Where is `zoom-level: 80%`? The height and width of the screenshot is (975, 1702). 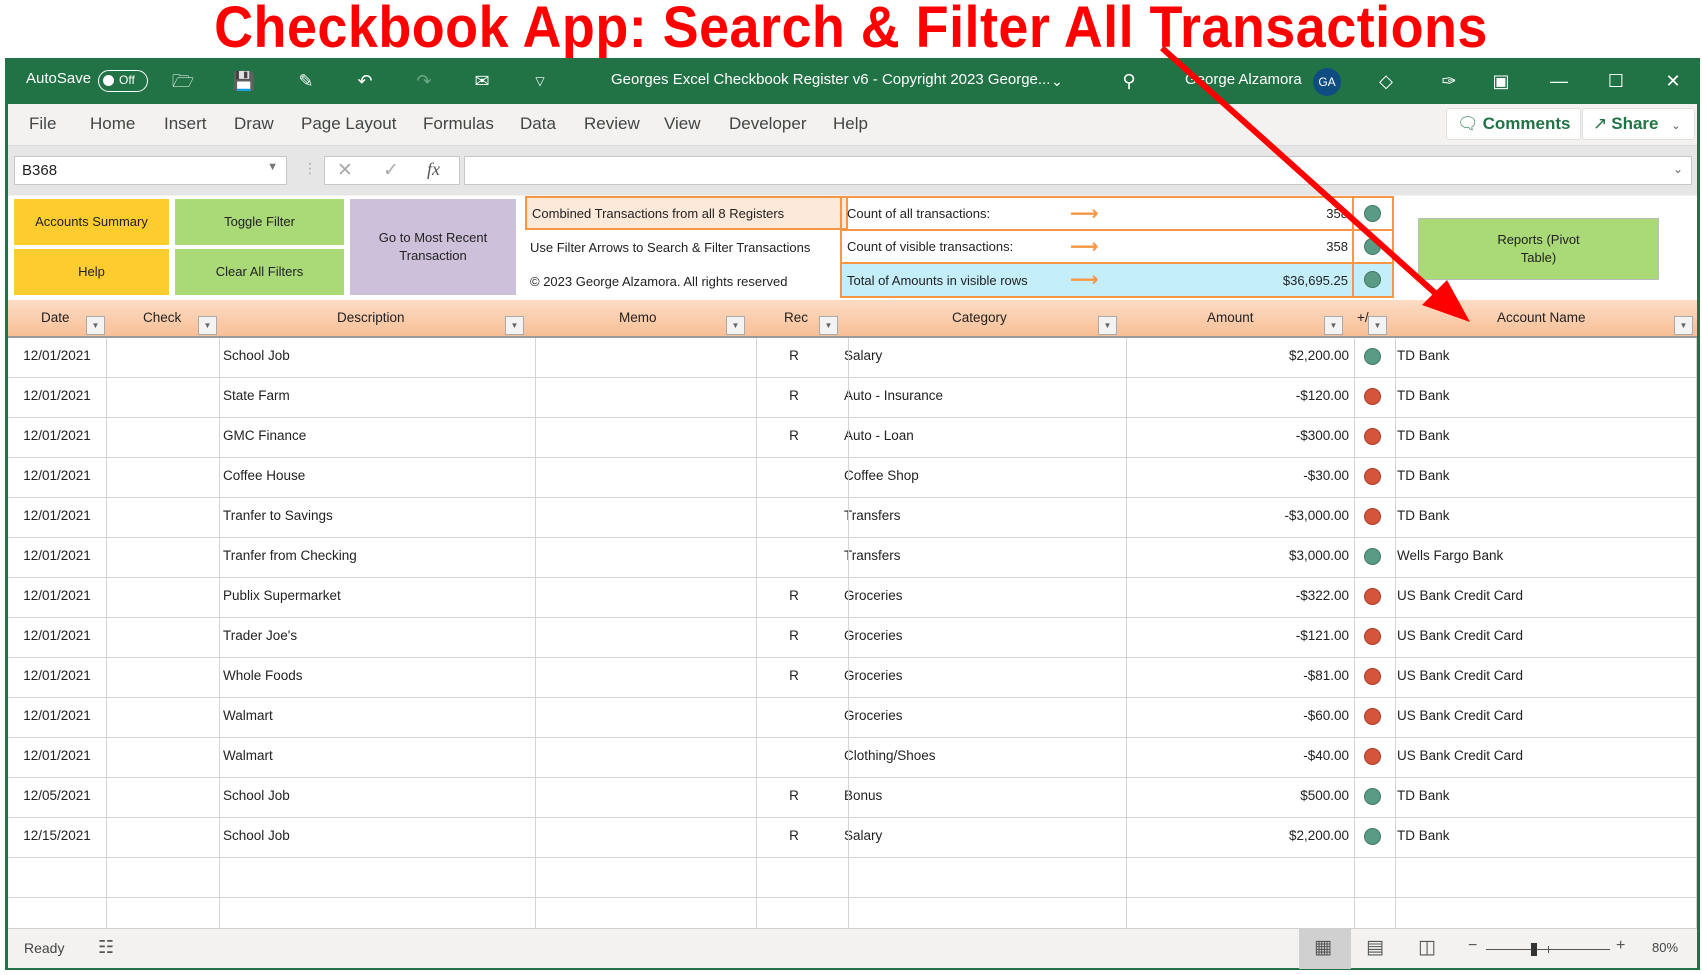
zoom-level: 80% is located at coordinates (1665, 947).